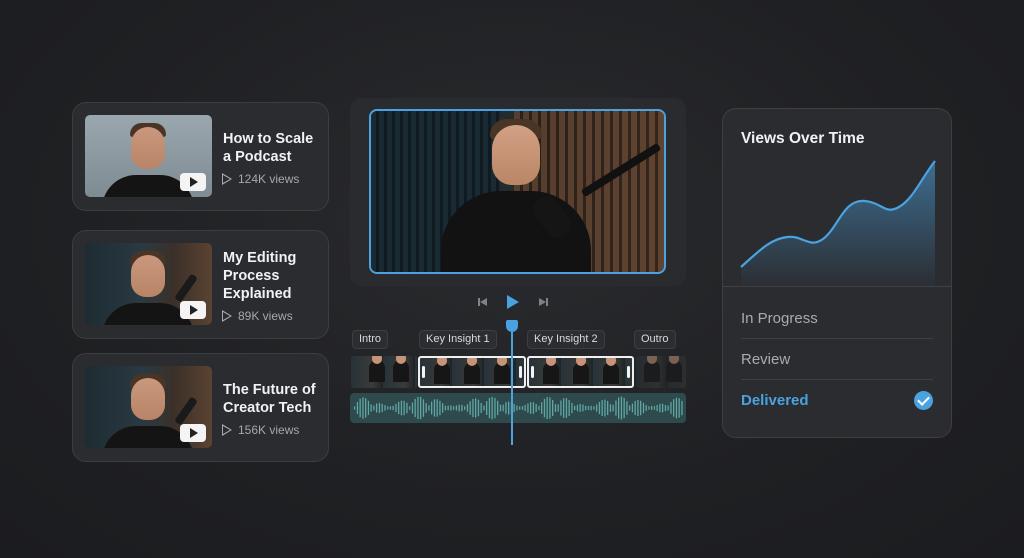 This screenshot has width=1024, height=558. What do you see at coordinates (566, 339) in the screenshot?
I see `chapter-marker-key-insight-2: Key Insight 2` at bounding box center [566, 339].